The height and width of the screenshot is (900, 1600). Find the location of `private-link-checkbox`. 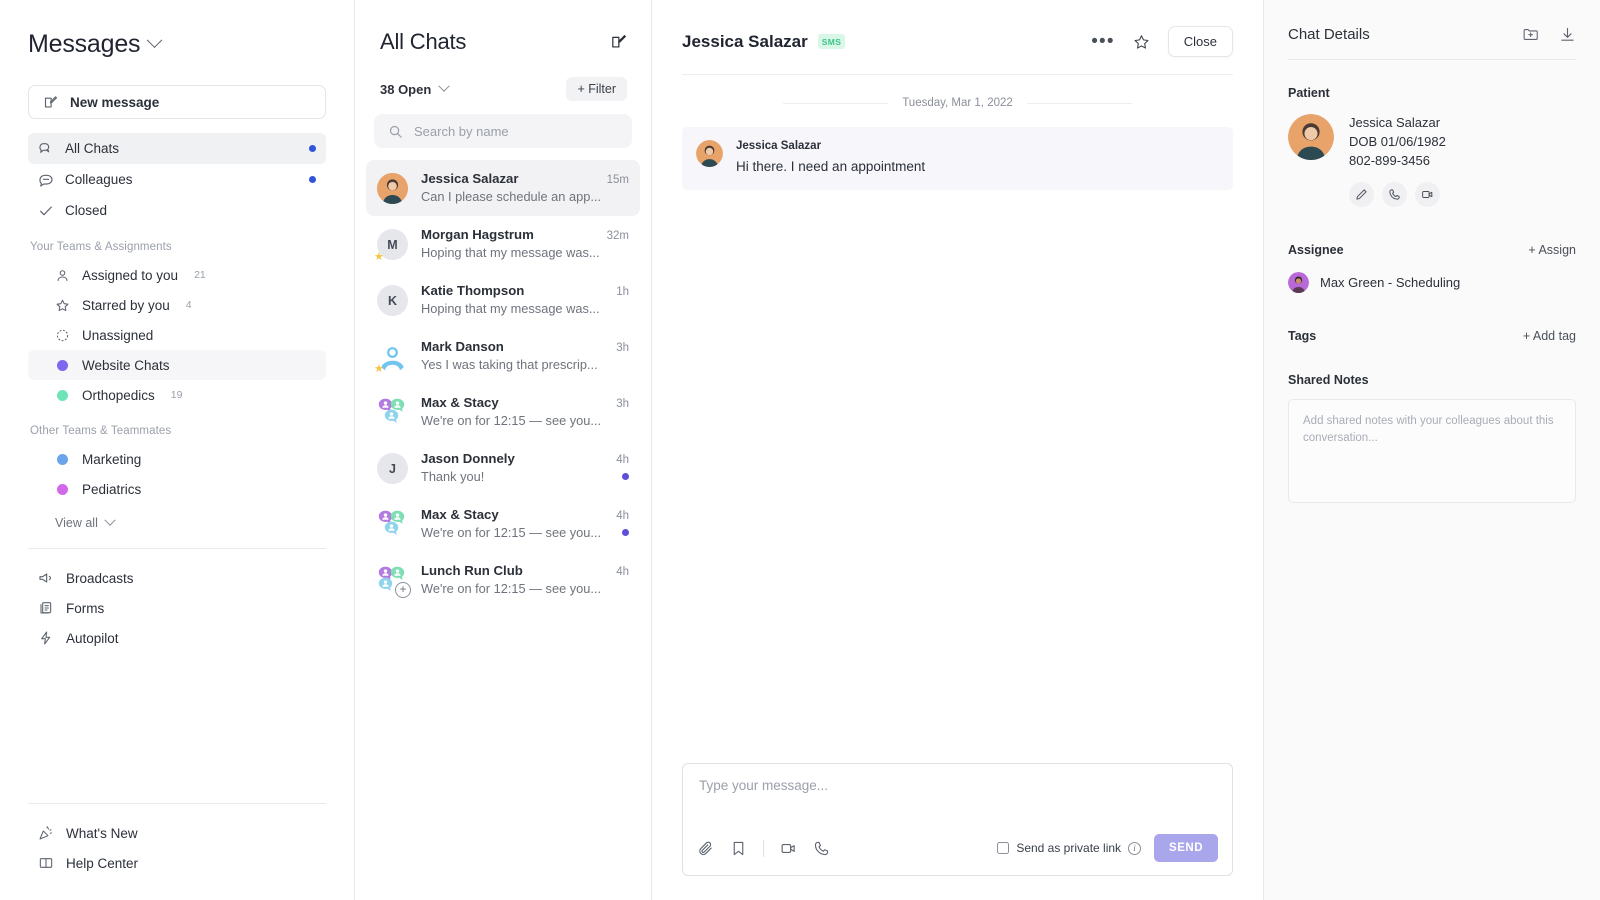

private-link-checkbox is located at coordinates (1003, 848).